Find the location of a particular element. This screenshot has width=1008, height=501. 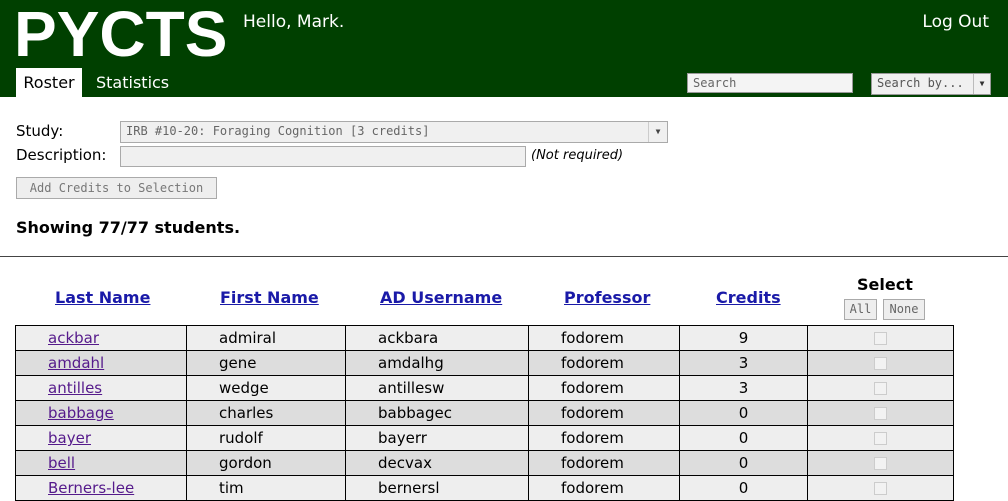

search-input is located at coordinates (770, 83).